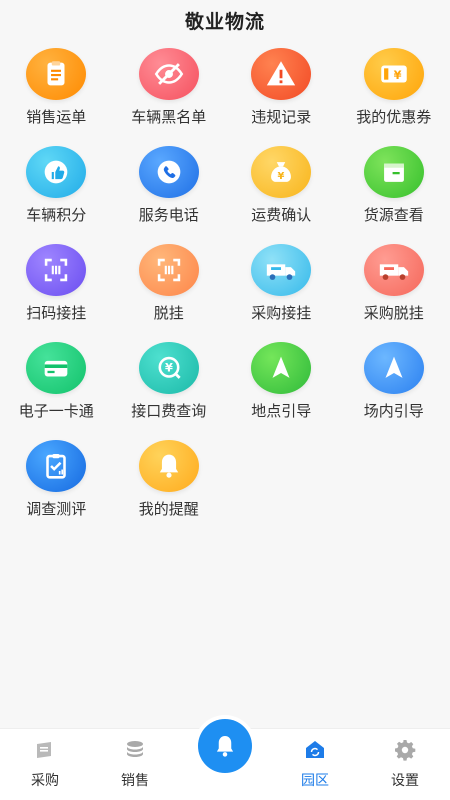 The image size is (450, 800). Describe the element at coordinates (44, 750) in the screenshot. I see `purchase-icon` at that location.